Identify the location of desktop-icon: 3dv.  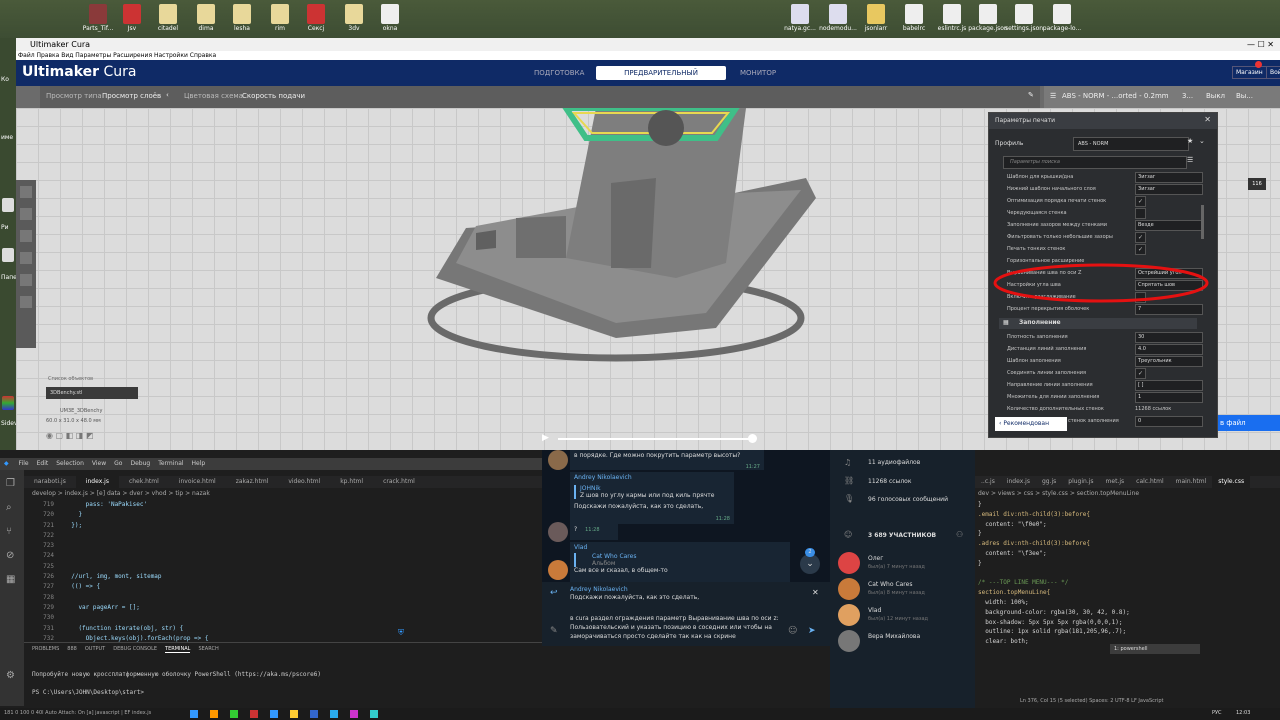
(354, 18).